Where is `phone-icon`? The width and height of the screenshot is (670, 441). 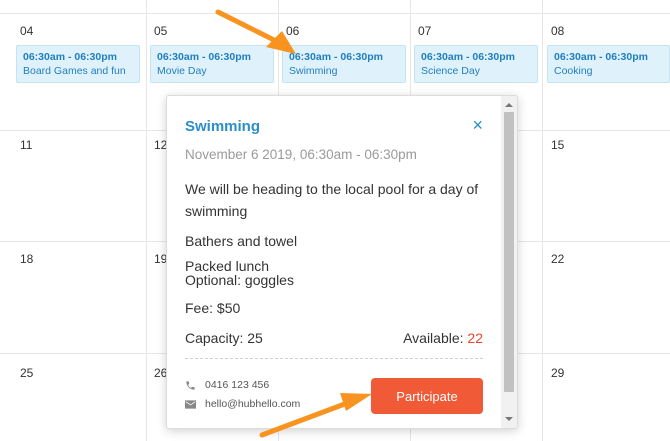 phone-icon is located at coordinates (190, 385).